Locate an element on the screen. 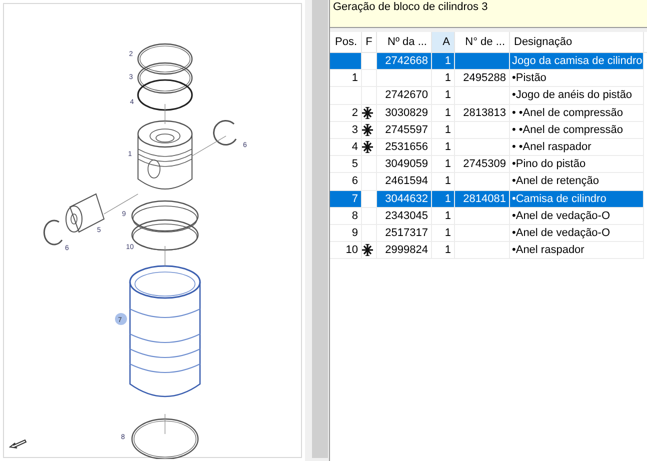  table-cell: 6 is located at coordinates (346, 181).